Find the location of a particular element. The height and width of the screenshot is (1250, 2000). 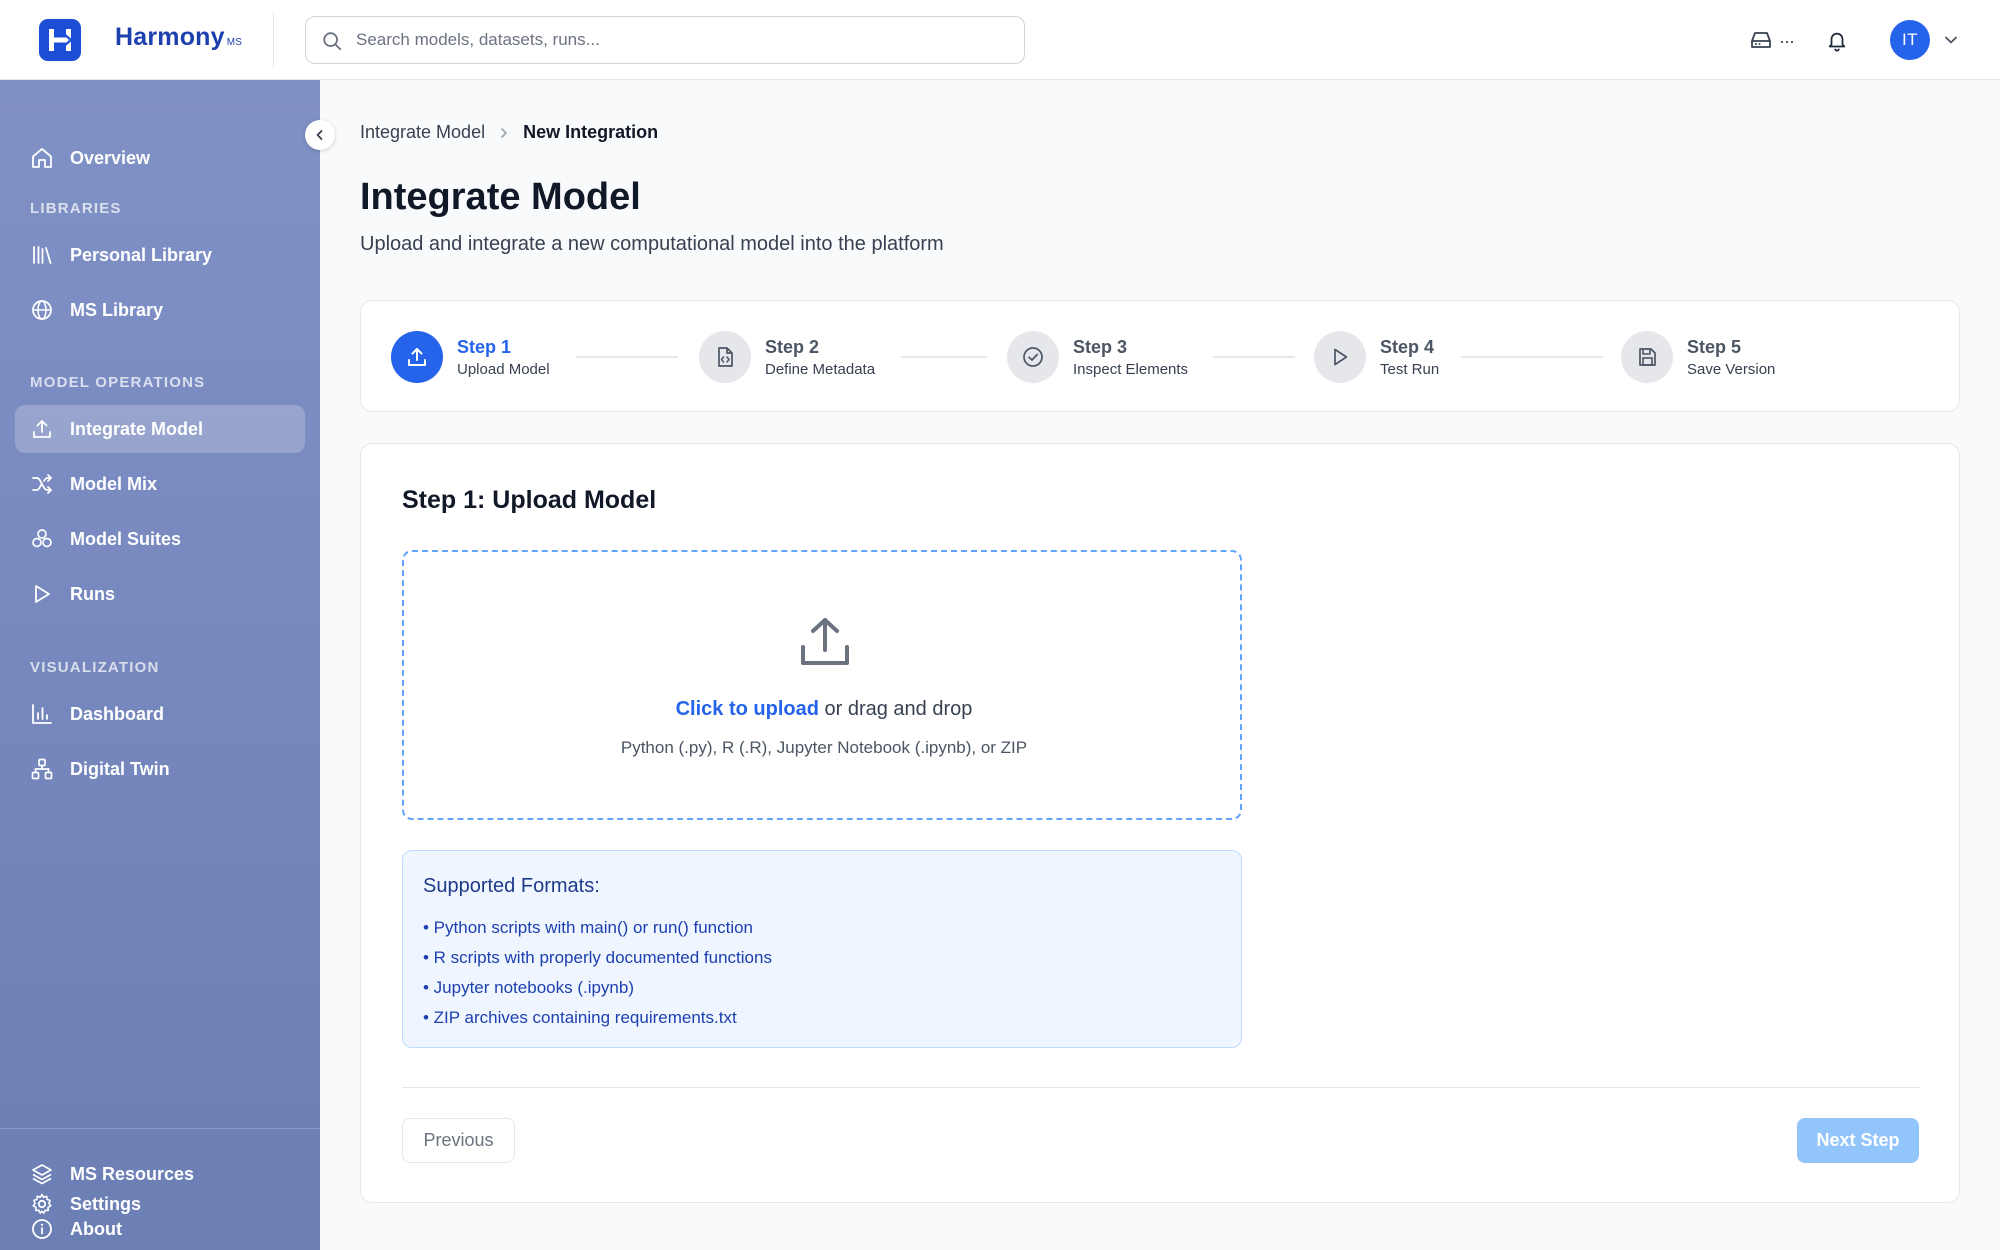

sidebar-item-label: Personal Library is located at coordinates (141, 255).